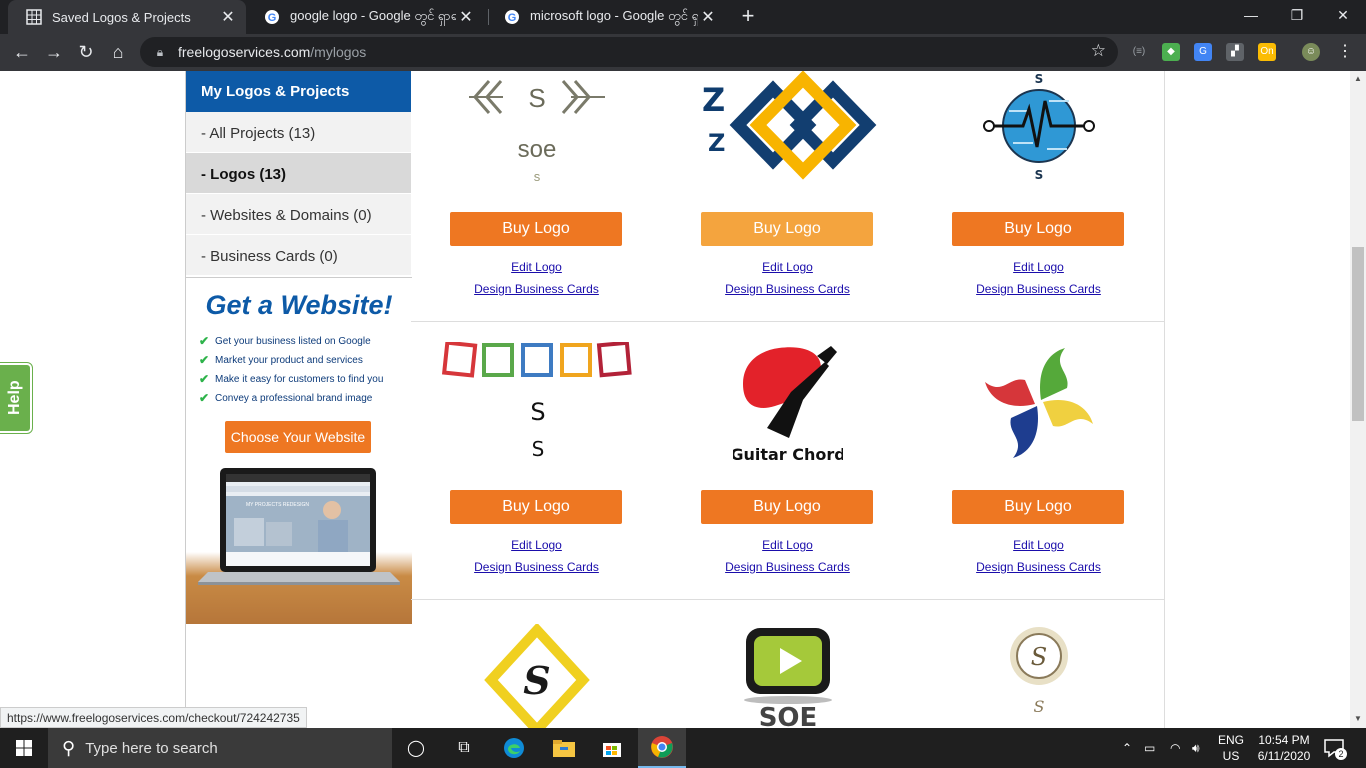 The height and width of the screenshot is (768, 1366). I want to click on extension-icon: ▞, so click(1235, 52).